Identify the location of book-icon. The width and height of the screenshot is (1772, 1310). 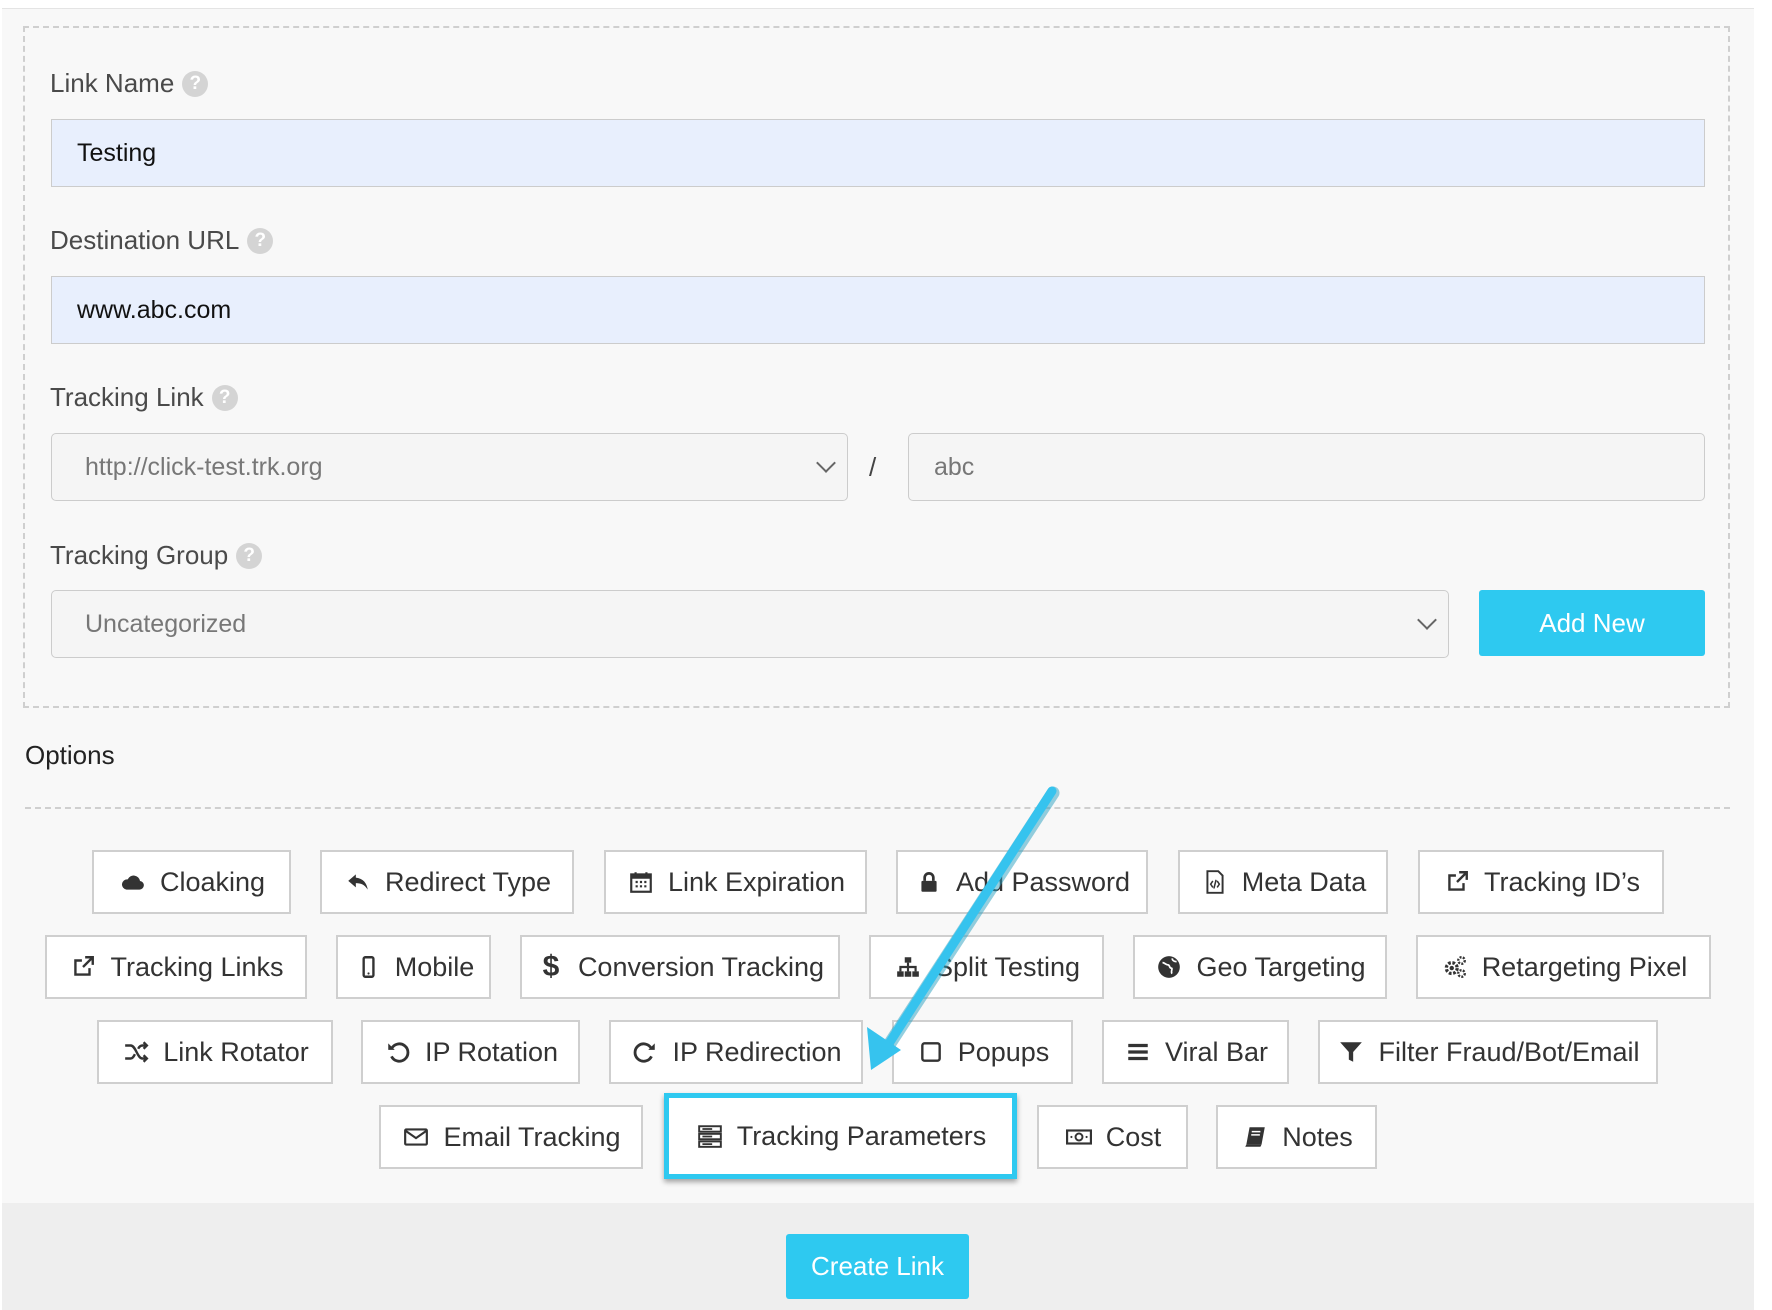
(1255, 1137).